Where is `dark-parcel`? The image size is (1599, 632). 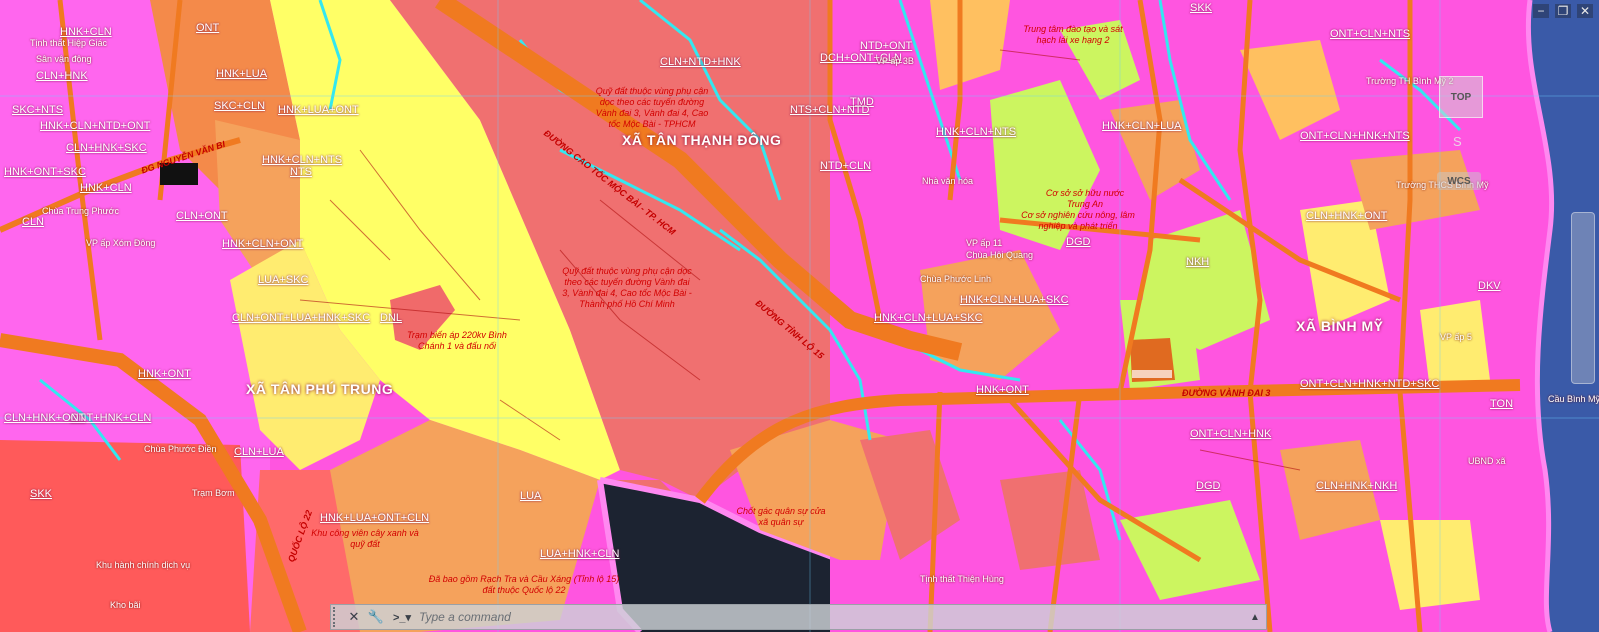
dark-parcel is located at coordinates (179, 174).